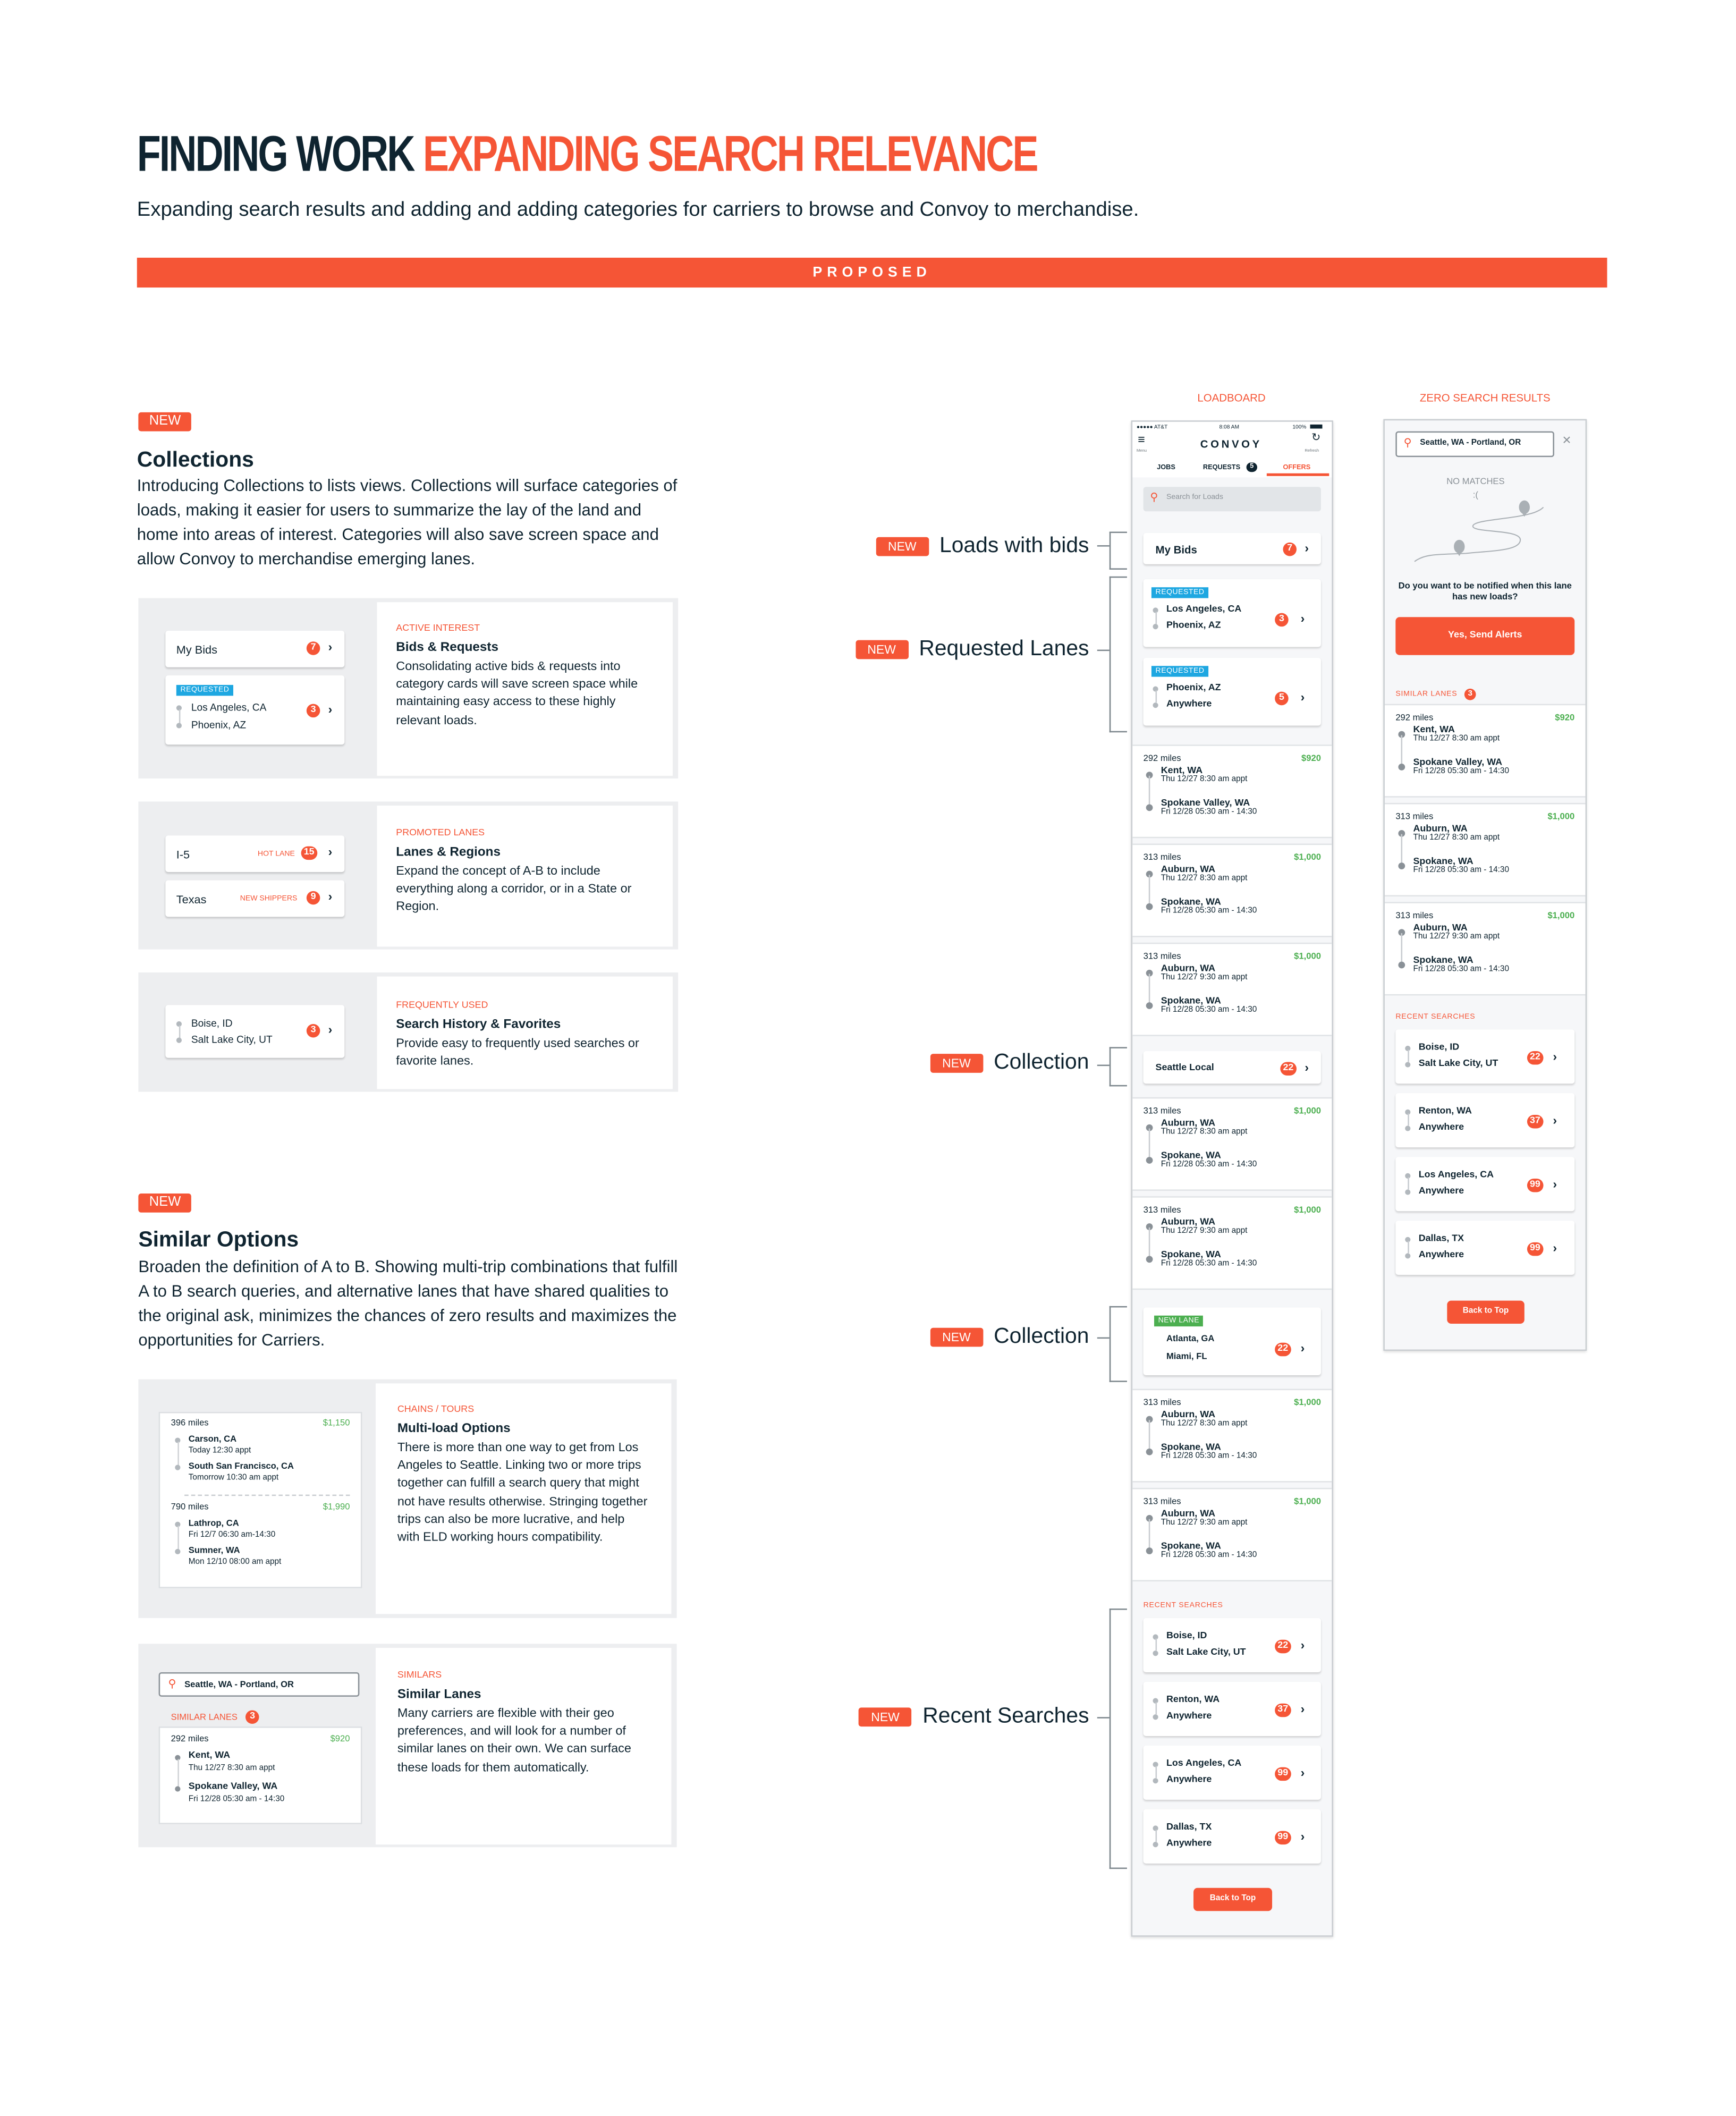 The height and width of the screenshot is (2116, 1736). Describe the element at coordinates (1232, 1067) in the screenshot. I see `collection-card: Seattle Local 22 ›` at that location.